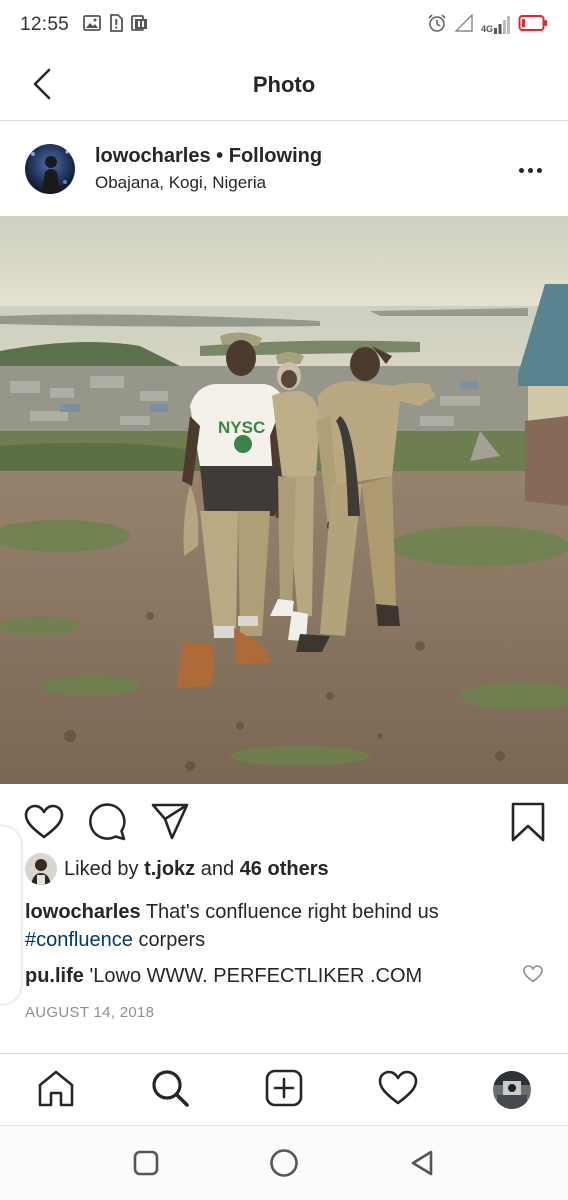 This screenshot has width=568, height=1200. I want to click on share-button, so click(170, 824).